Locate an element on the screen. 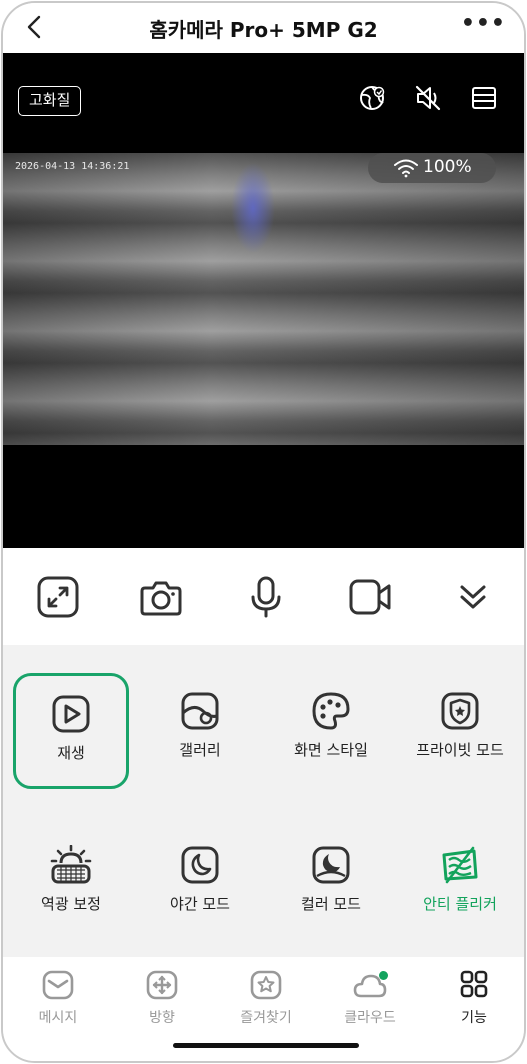 This screenshot has height=1064, width=527. function-label: 갤러리 is located at coordinates (200, 750).